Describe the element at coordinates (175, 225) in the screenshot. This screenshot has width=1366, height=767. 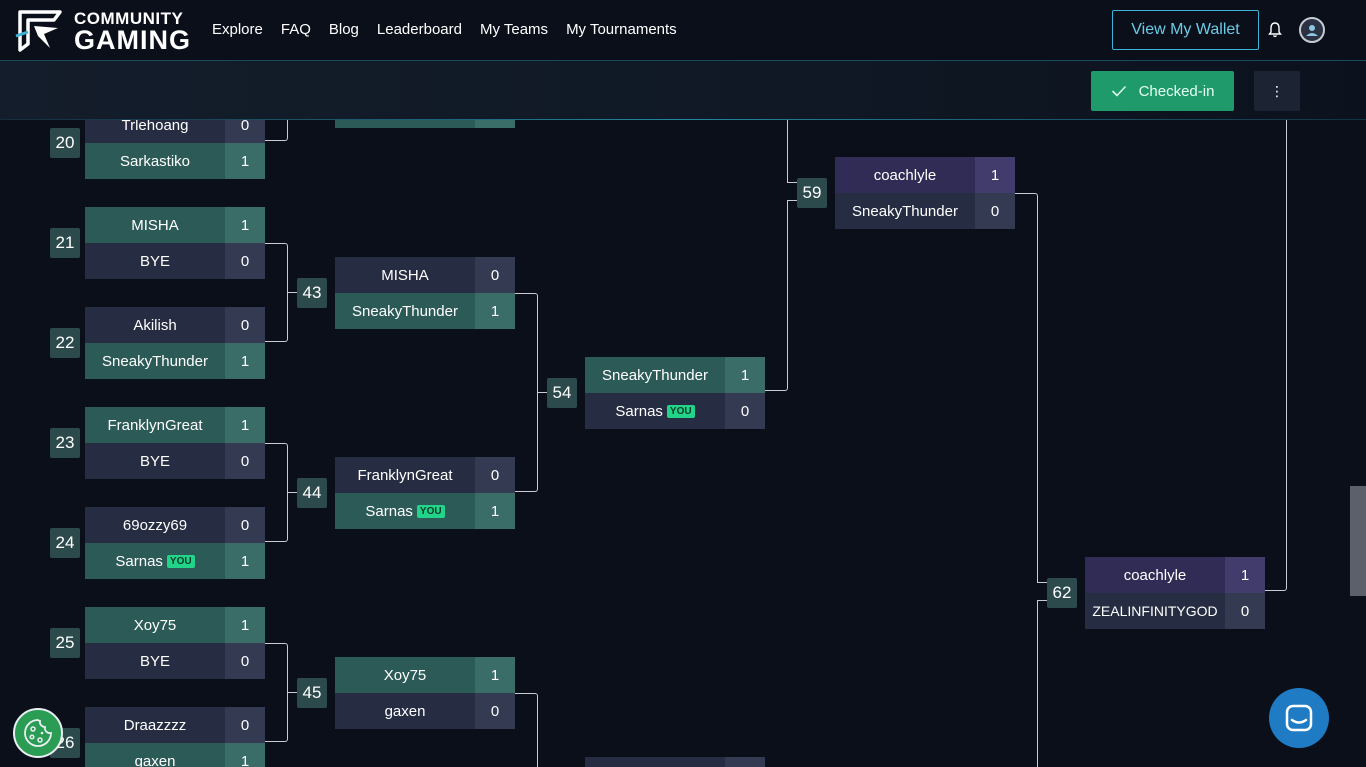
I see `match-slot: MISHA 1` at that location.